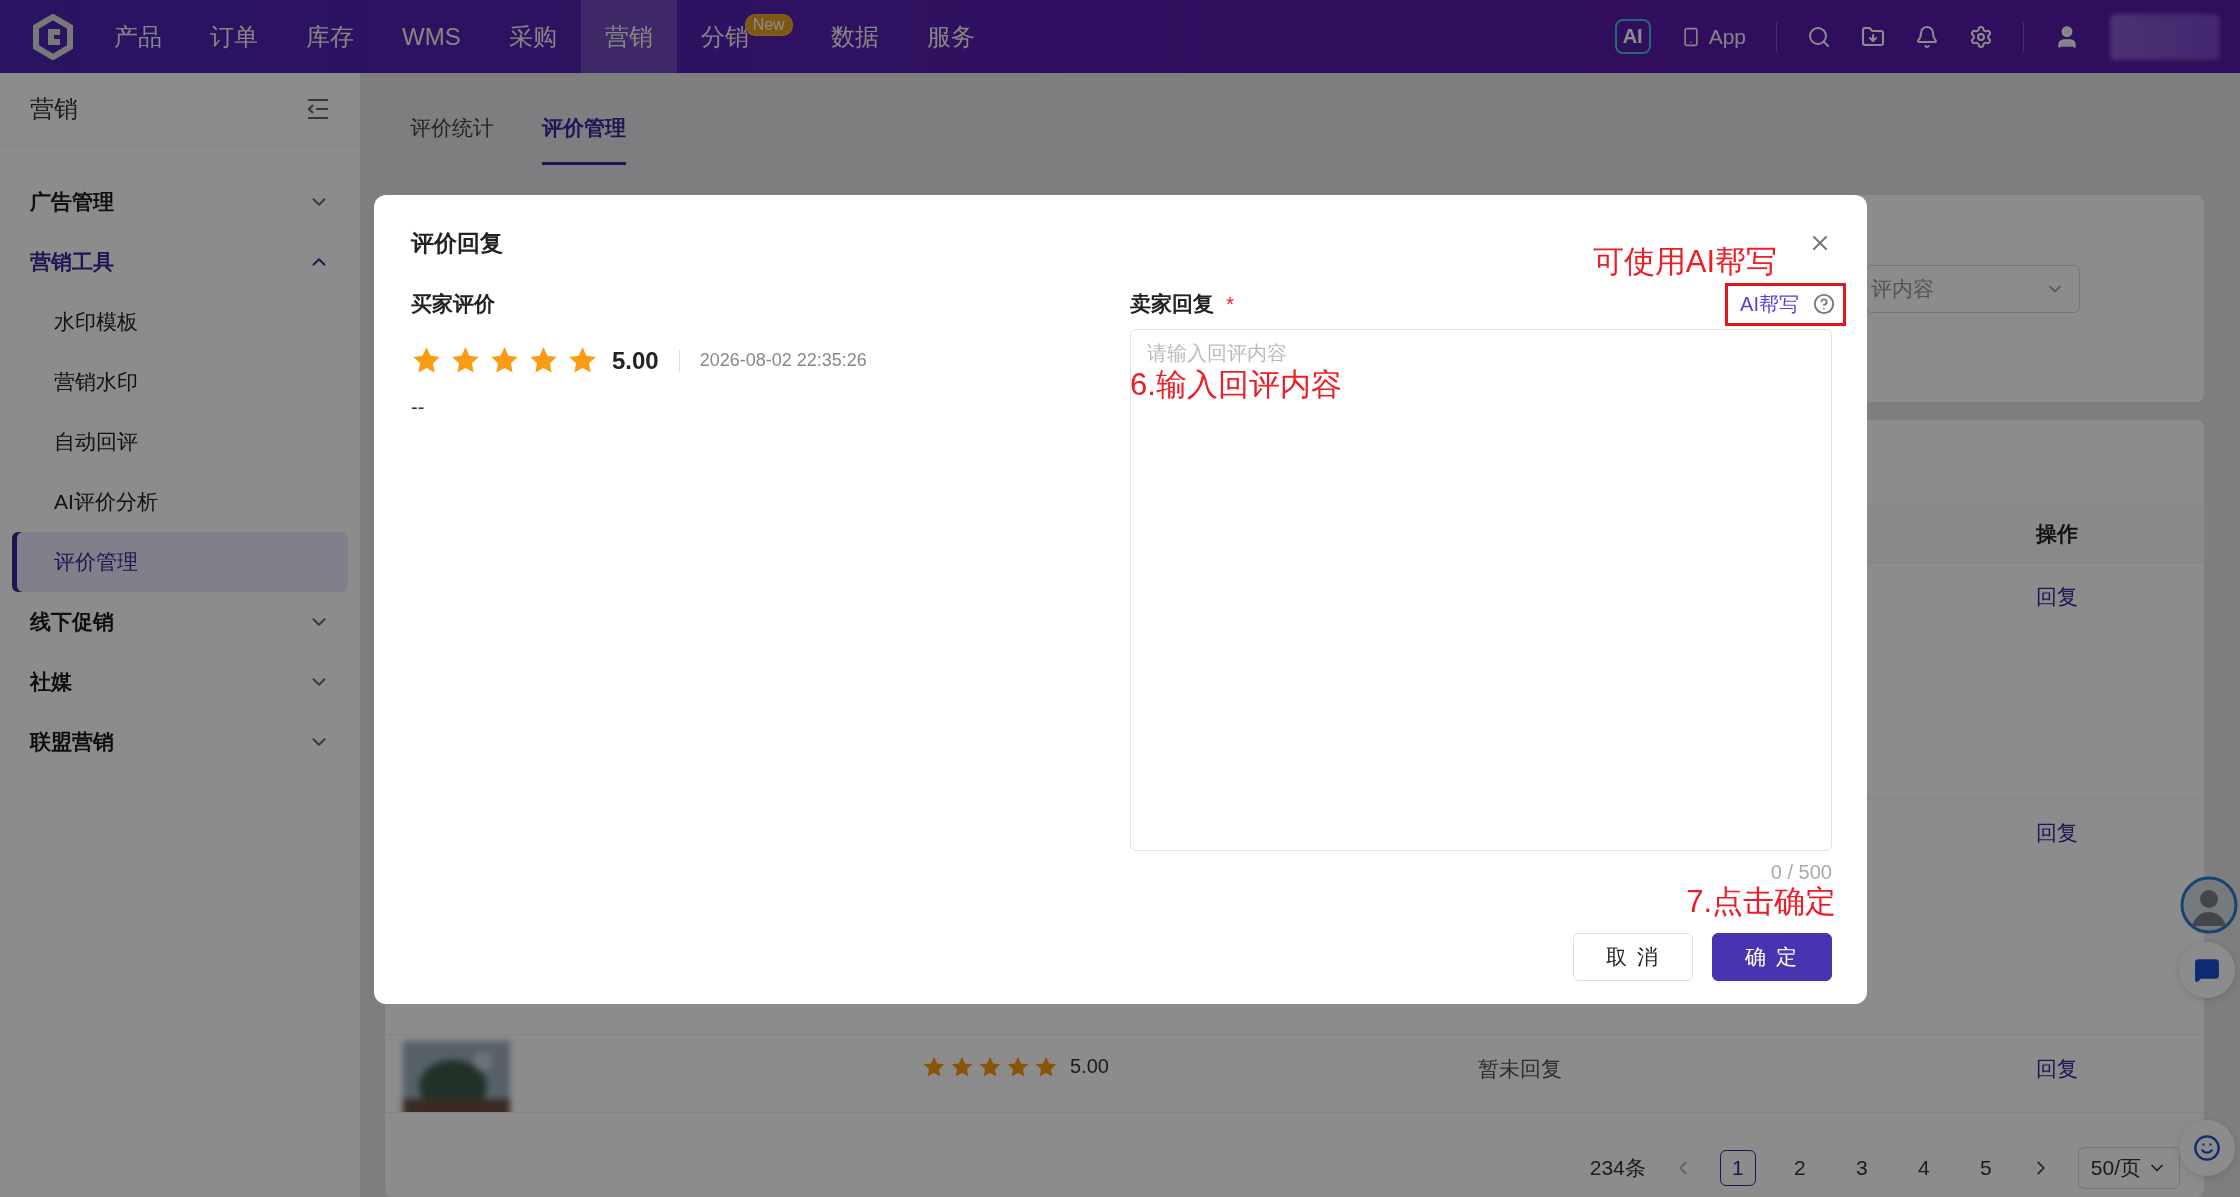 The width and height of the screenshot is (2240, 1197). I want to click on sidebar-group: 线下促销, so click(180, 622).